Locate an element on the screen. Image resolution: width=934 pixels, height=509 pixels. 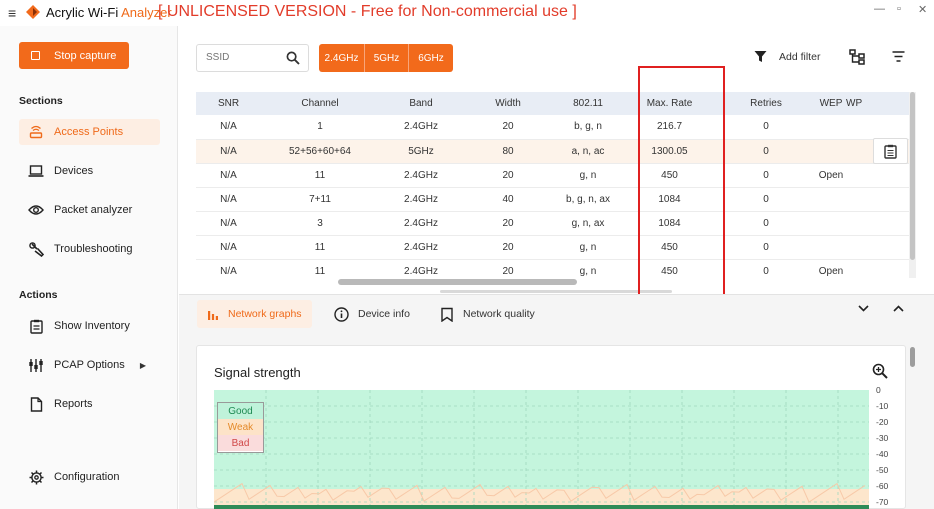
band-5ghz-button: 5GHz is located at coordinates (387, 58).